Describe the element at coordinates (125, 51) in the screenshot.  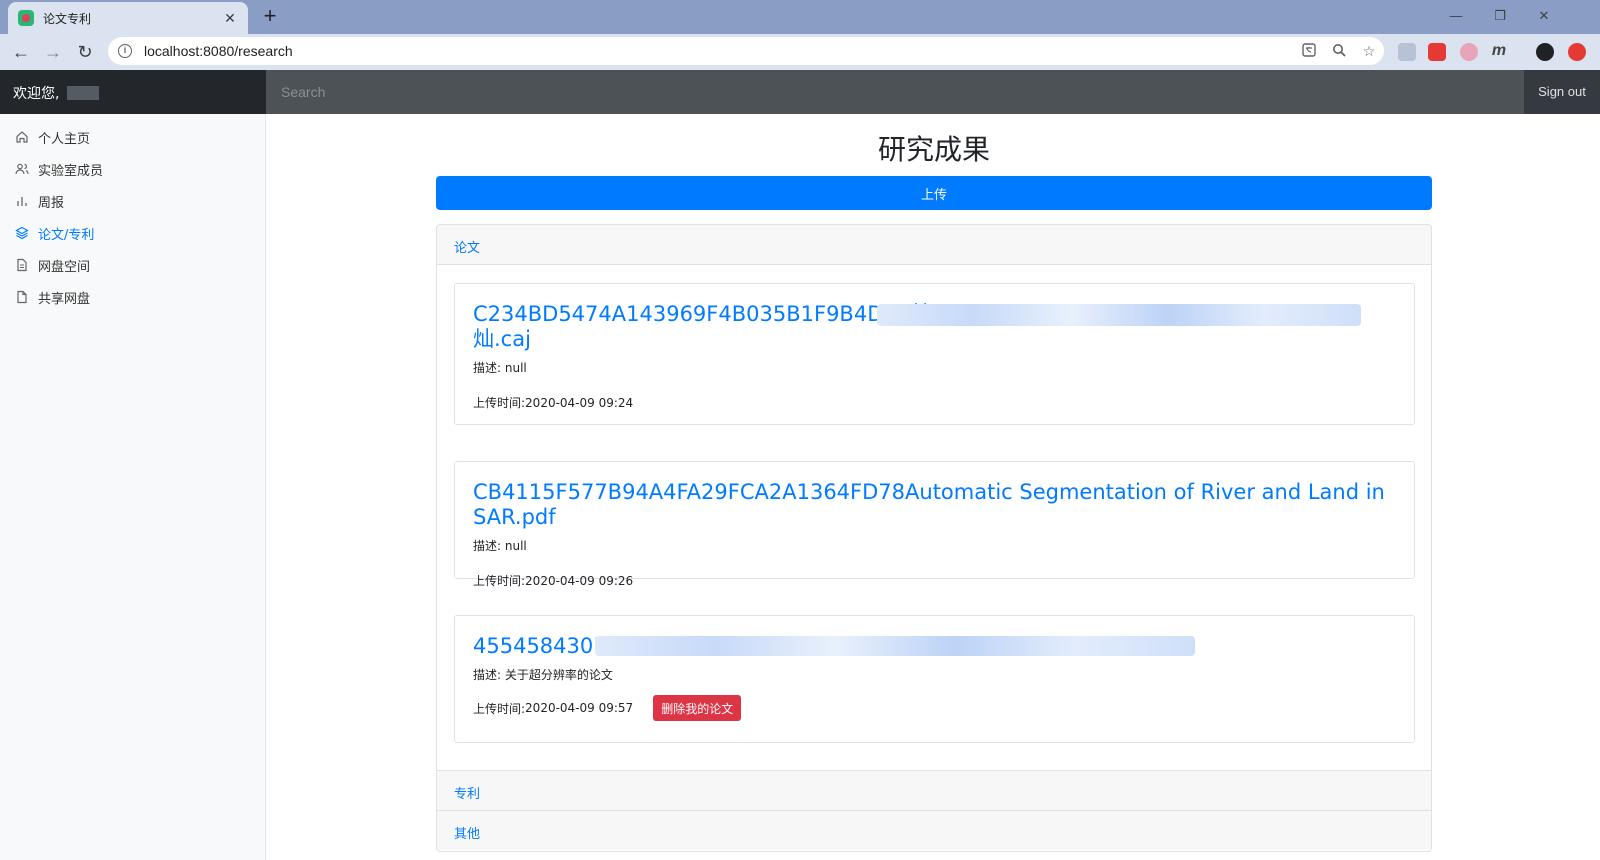
I see `site-info-icon: i` at that location.